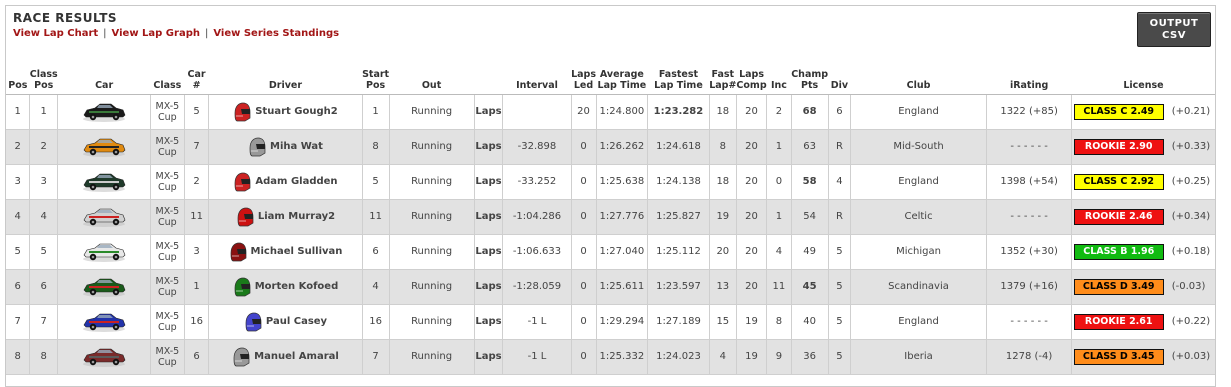  What do you see at coordinates (678, 182) in the screenshot?
I see `cell-fastest-lap: 1:24.138` at bounding box center [678, 182].